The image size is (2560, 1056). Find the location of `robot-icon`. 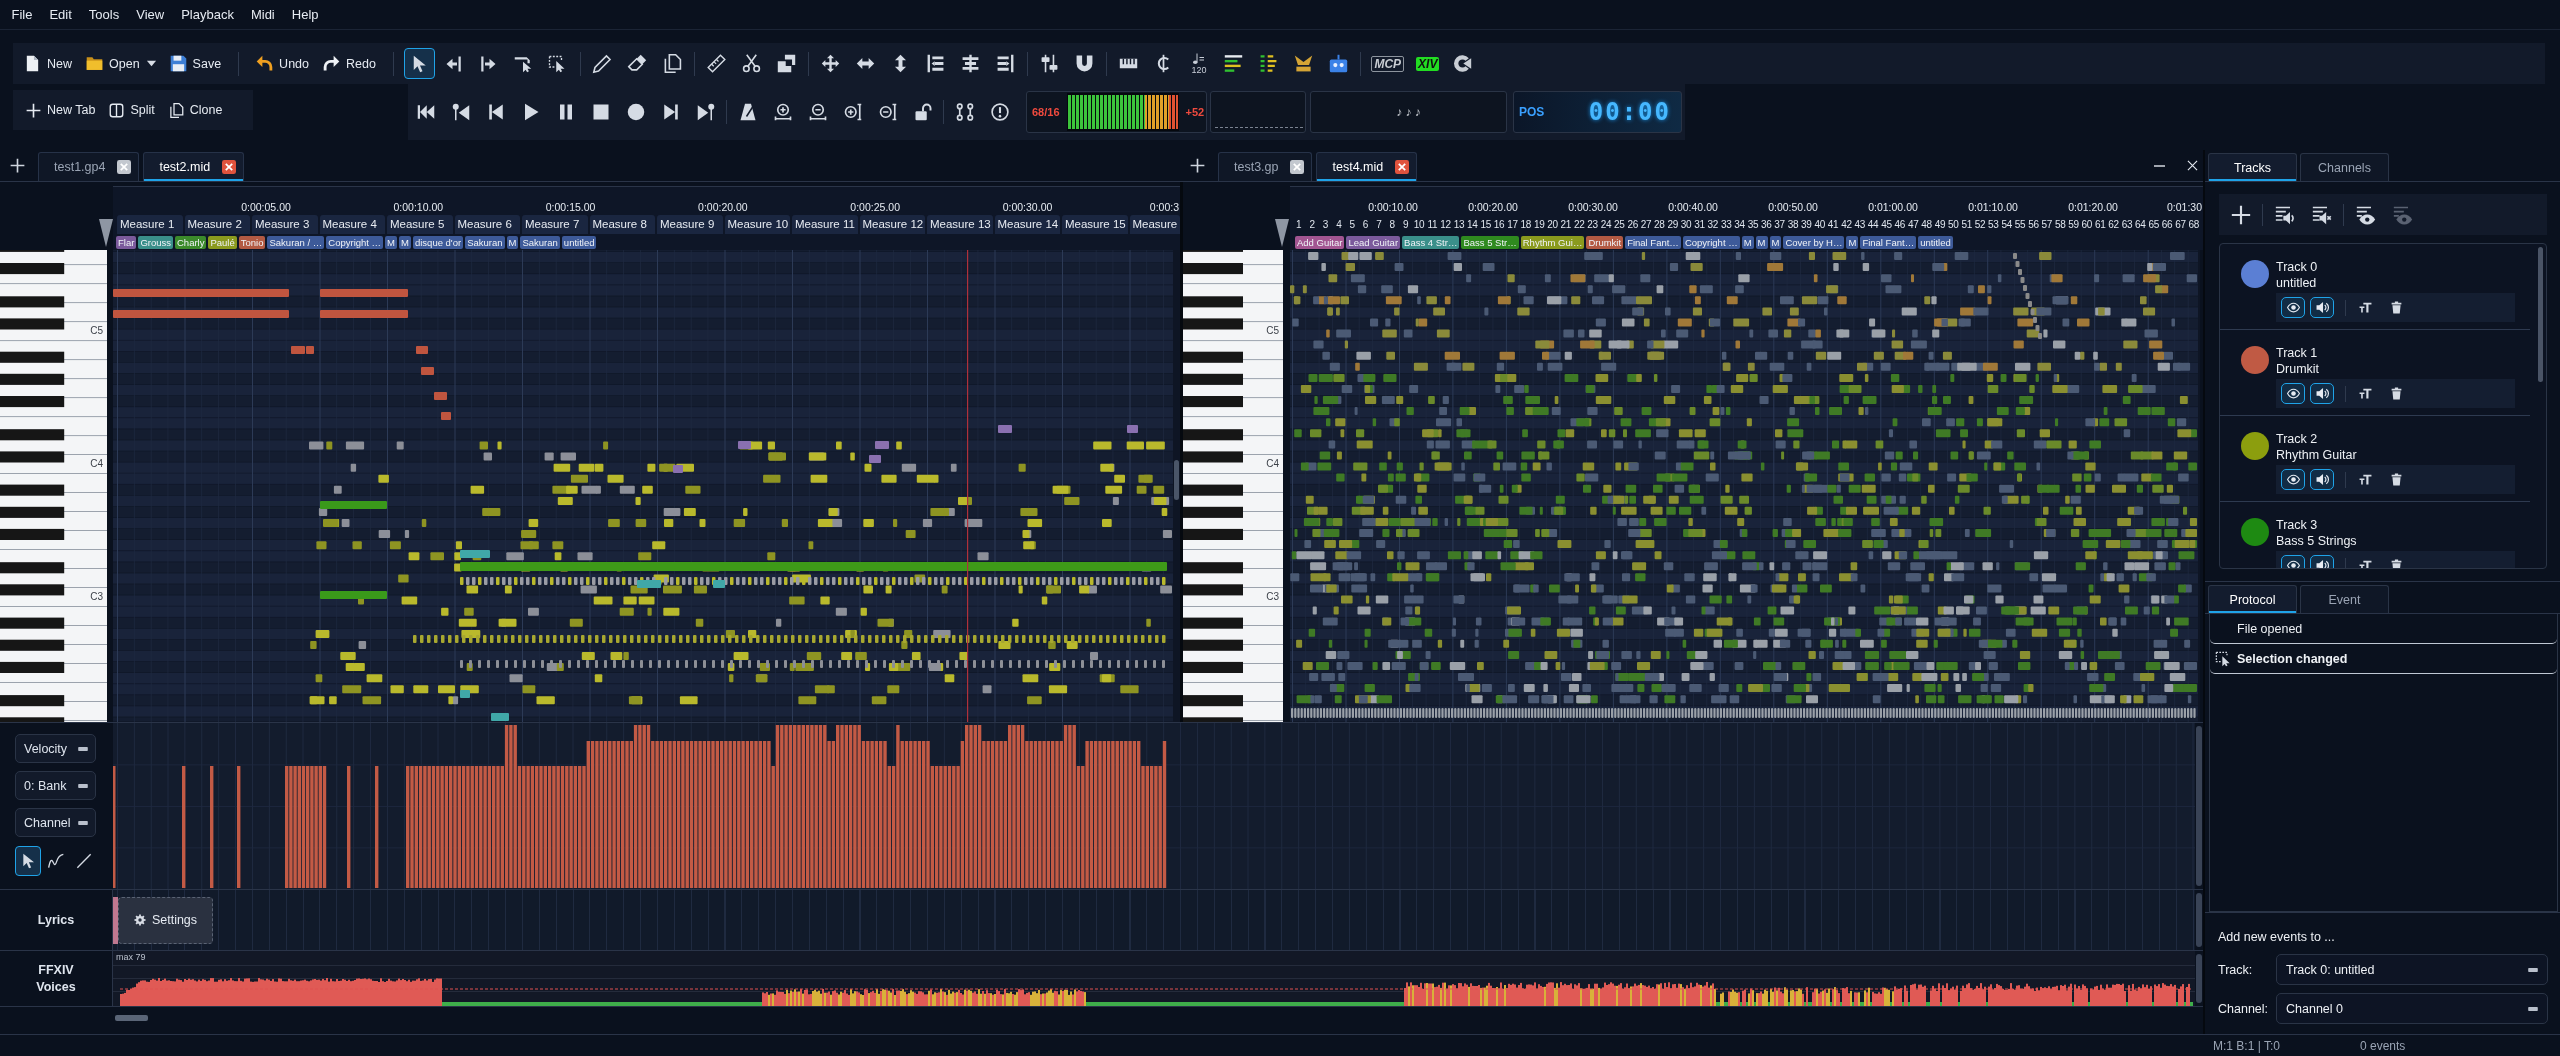

robot-icon is located at coordinates (1339, 63).